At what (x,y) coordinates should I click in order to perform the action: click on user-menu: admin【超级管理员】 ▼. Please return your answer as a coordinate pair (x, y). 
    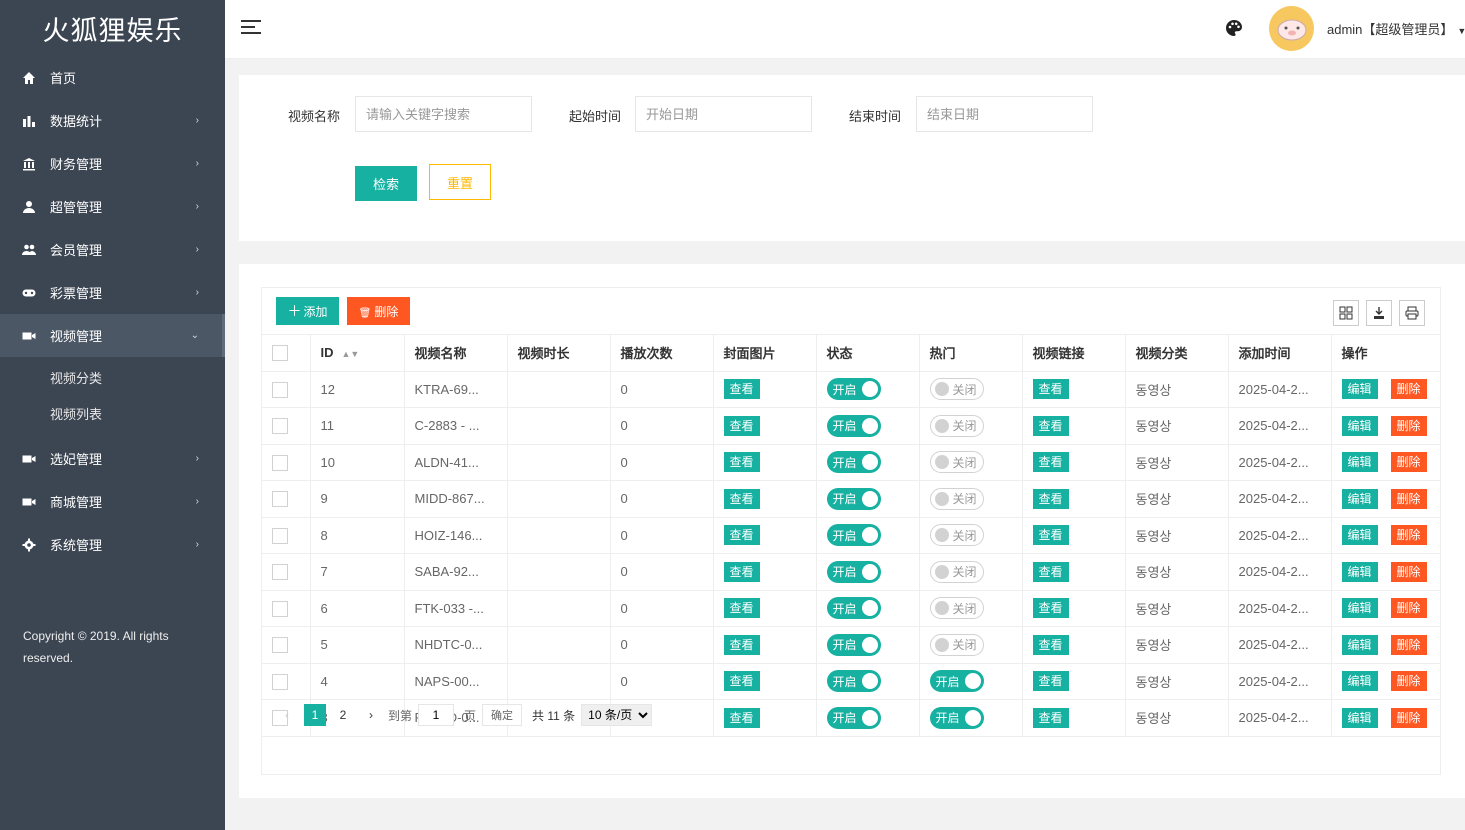
    Looking at the image, I should click on (1396, 28).